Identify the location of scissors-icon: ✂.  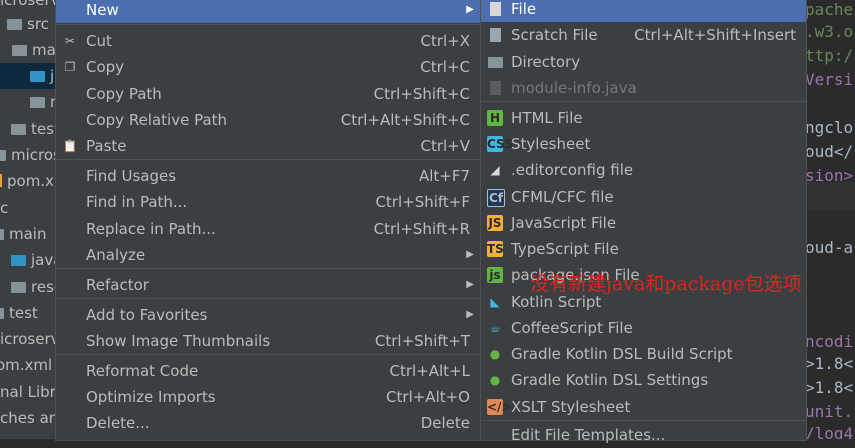
(70, 41).